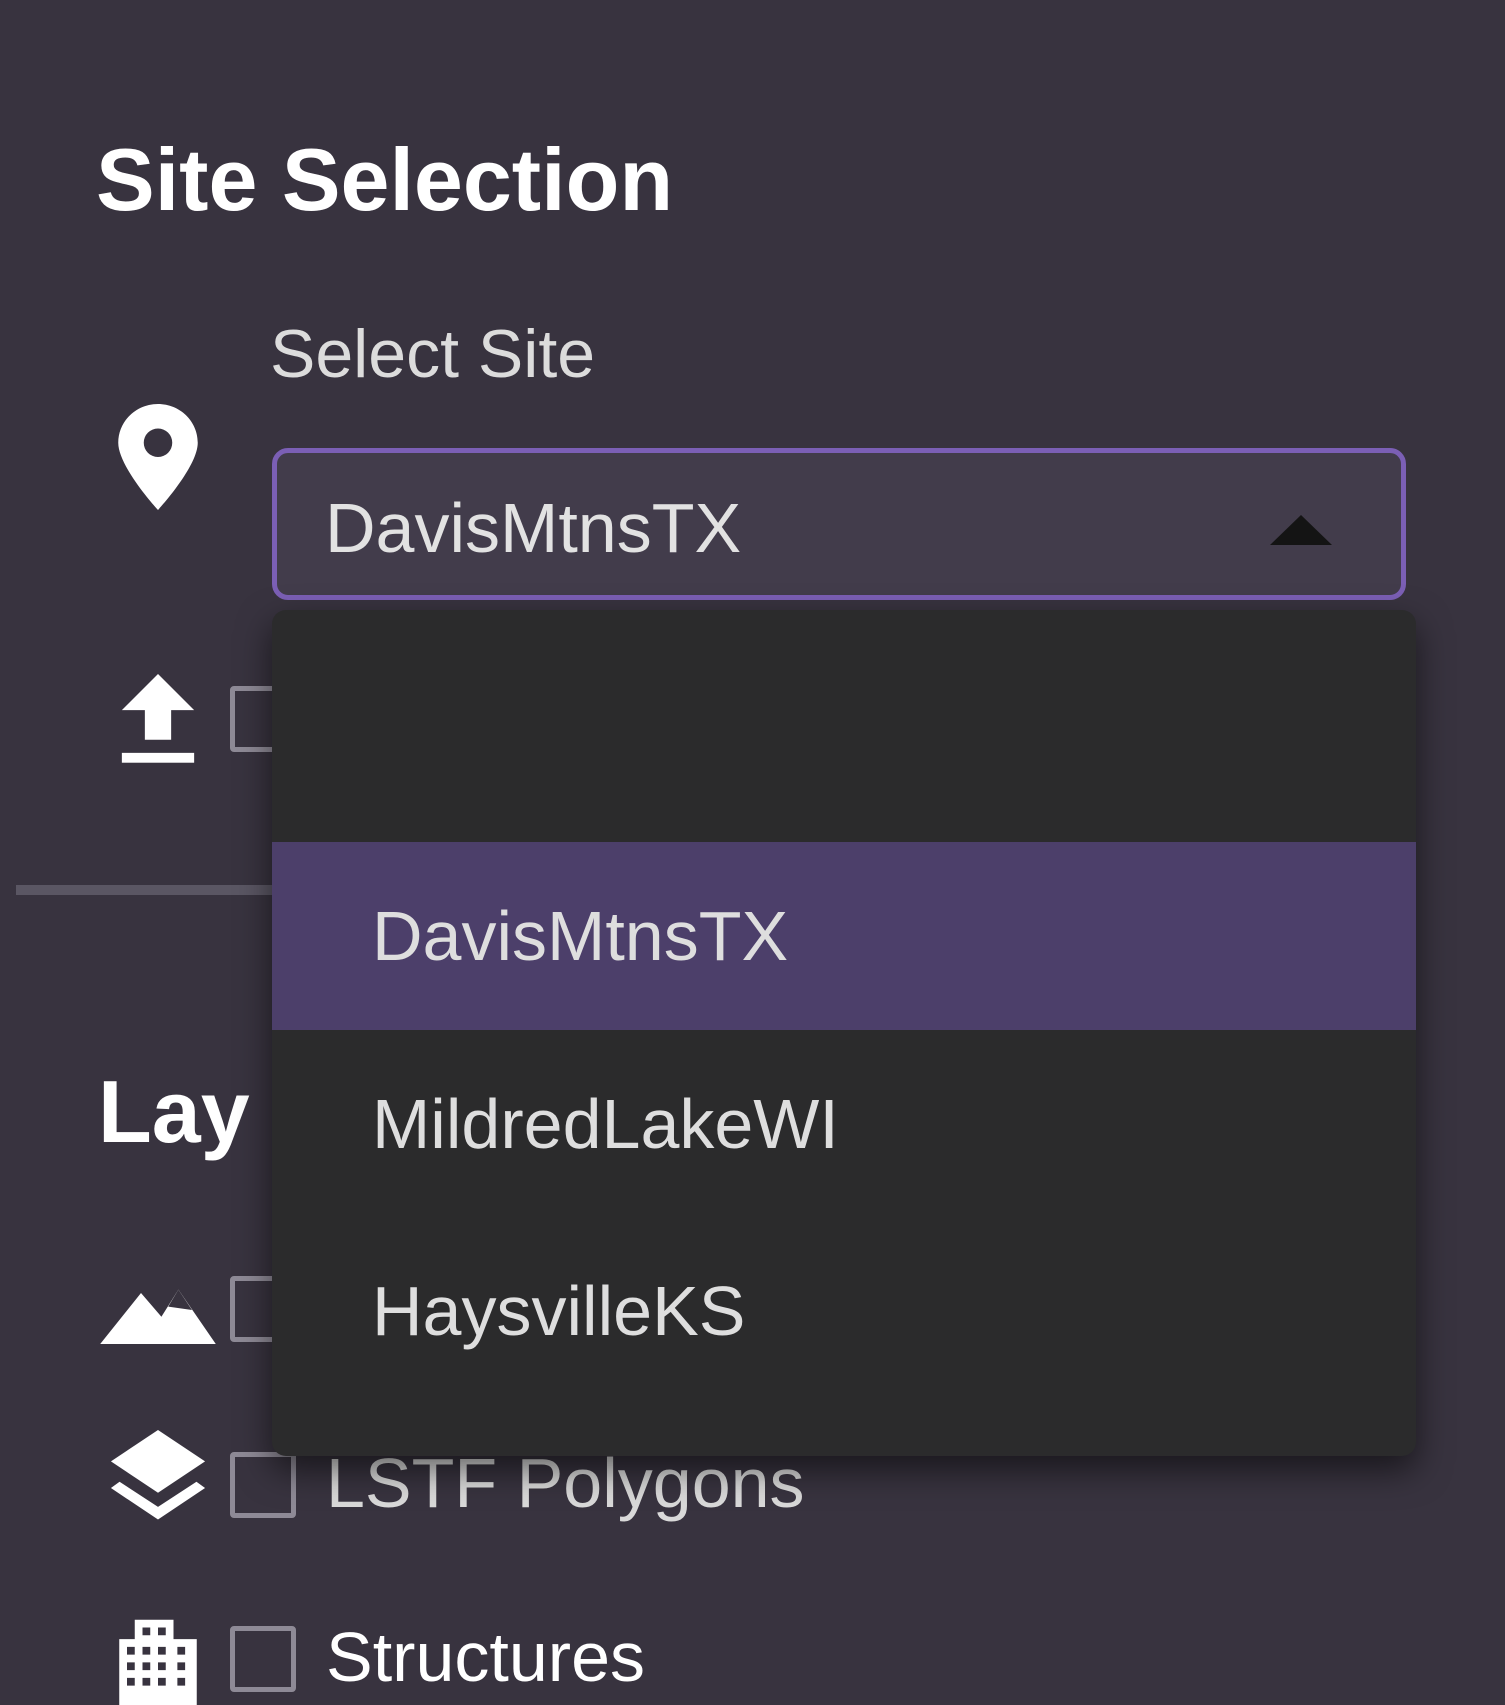  Describe the element at coordinates (158, 457) in the screenshot. I see `location-pin-icon` at that location.